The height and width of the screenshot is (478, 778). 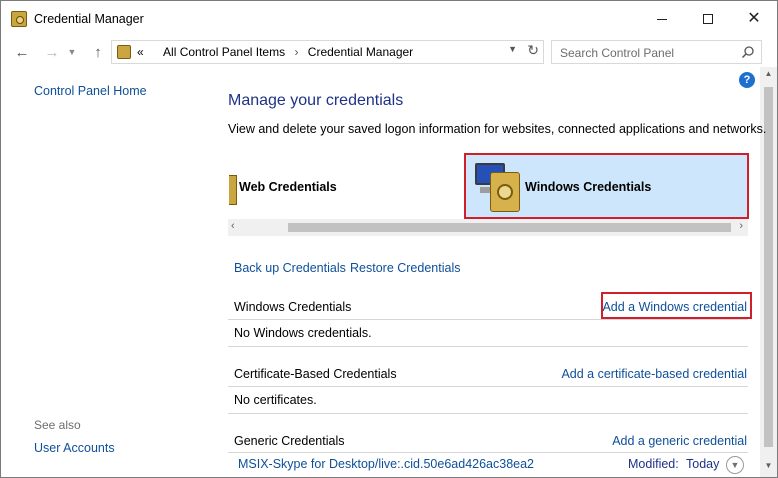 I want to click on windows-credentials-tile: Windows Credentials, so click(x=606, y=186).